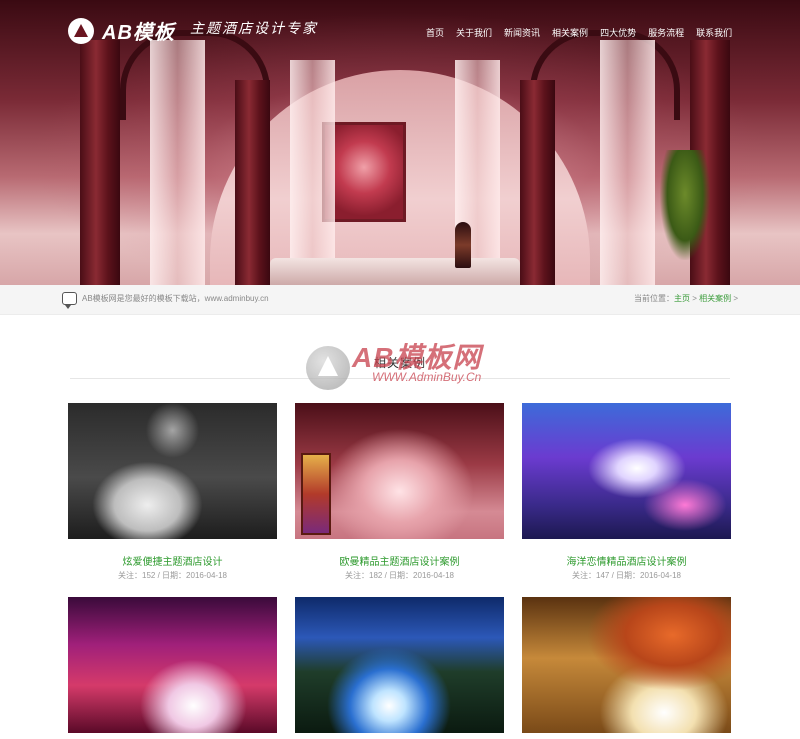 This screenshot has width=800, height=739. Describe the element at coordinates (537, 182) in the screenshot. I see `curtain-right-inner` at that location.